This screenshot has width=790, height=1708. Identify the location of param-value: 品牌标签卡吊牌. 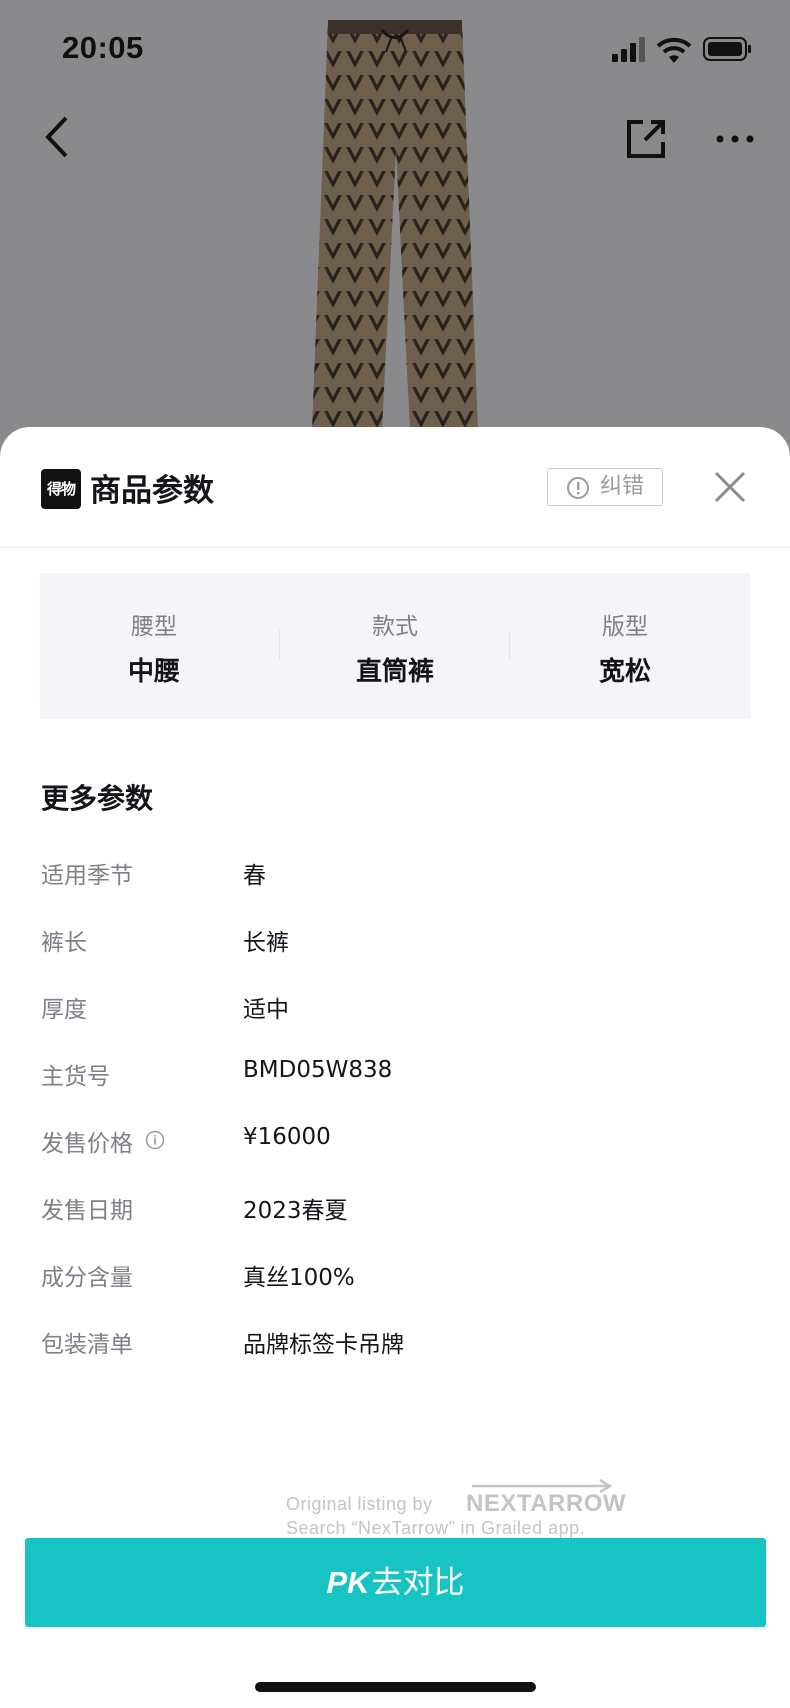
(323, 1345).